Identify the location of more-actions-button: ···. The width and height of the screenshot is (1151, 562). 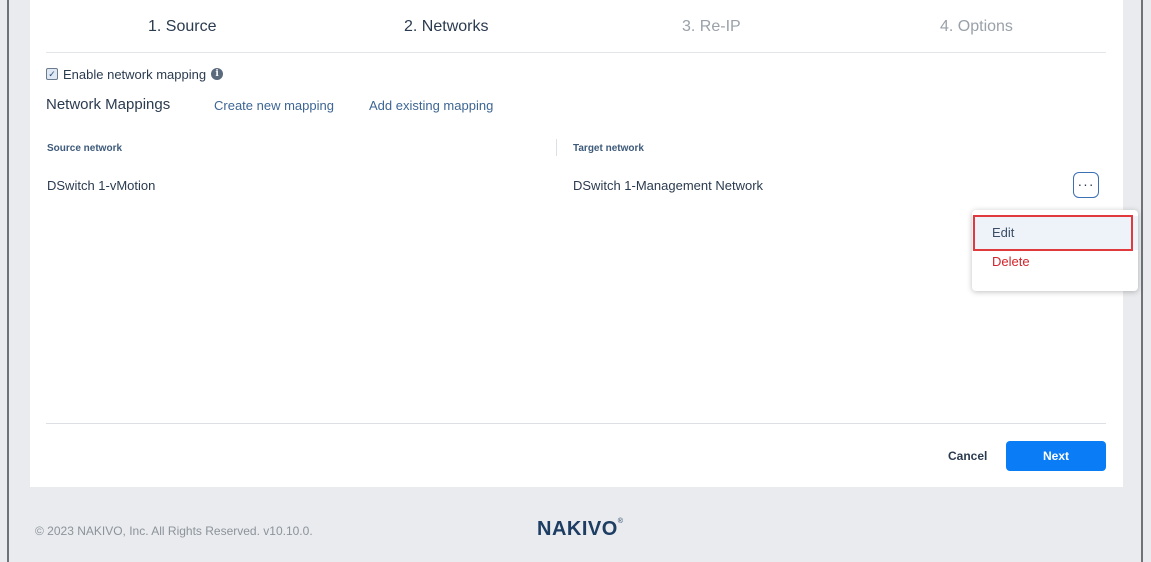
(1086, 185).